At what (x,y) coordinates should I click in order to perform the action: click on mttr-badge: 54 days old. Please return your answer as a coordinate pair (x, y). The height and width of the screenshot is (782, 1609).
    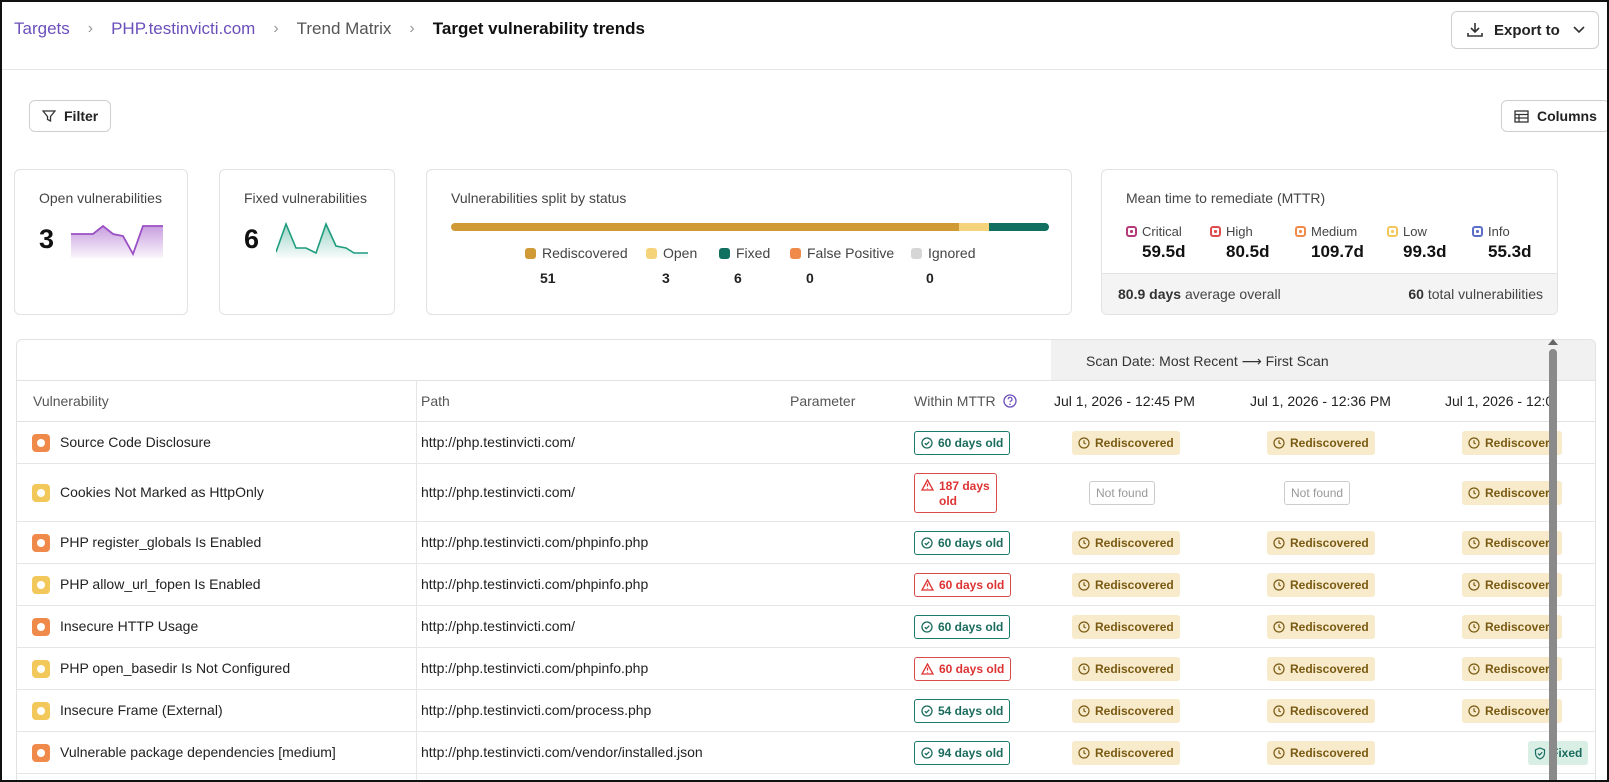
    Looking at the image, I should click on (962, 711).